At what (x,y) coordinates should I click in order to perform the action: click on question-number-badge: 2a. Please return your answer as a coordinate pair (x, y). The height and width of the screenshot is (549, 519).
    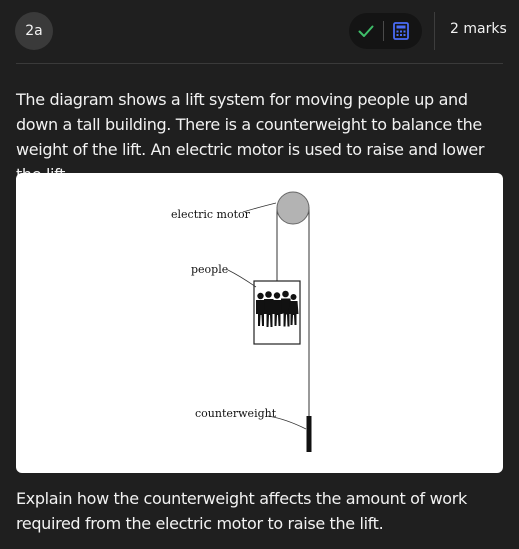
    Looking at the image, I should click on (34, 31).